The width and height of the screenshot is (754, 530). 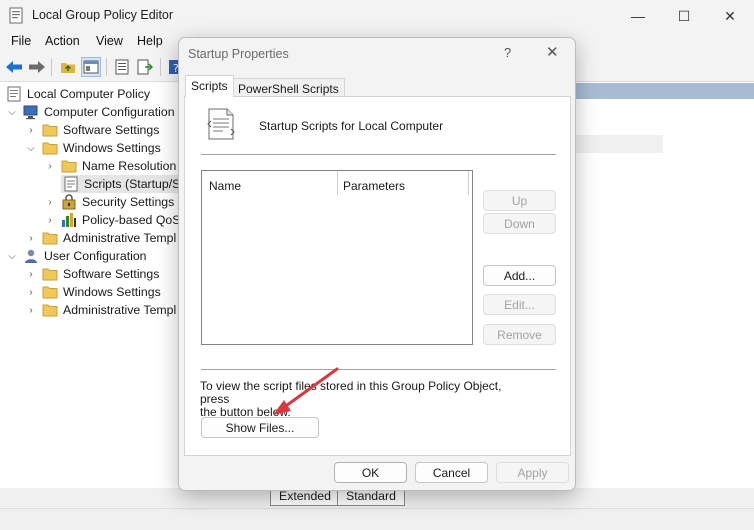 What do you see at coordinates (288, 88) in the screenshot?
I see `tab-powershell-scripts: PowerShell Scripts` at bounding box center [288, 88].